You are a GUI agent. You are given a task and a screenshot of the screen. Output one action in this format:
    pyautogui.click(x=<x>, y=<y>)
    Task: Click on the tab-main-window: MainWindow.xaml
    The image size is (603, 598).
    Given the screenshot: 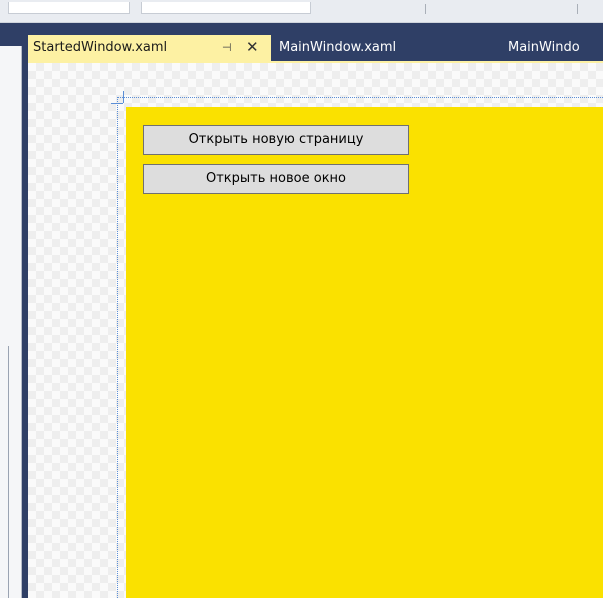 What is the action you would take?
    pyautogui.click(x=337, y=48)
    